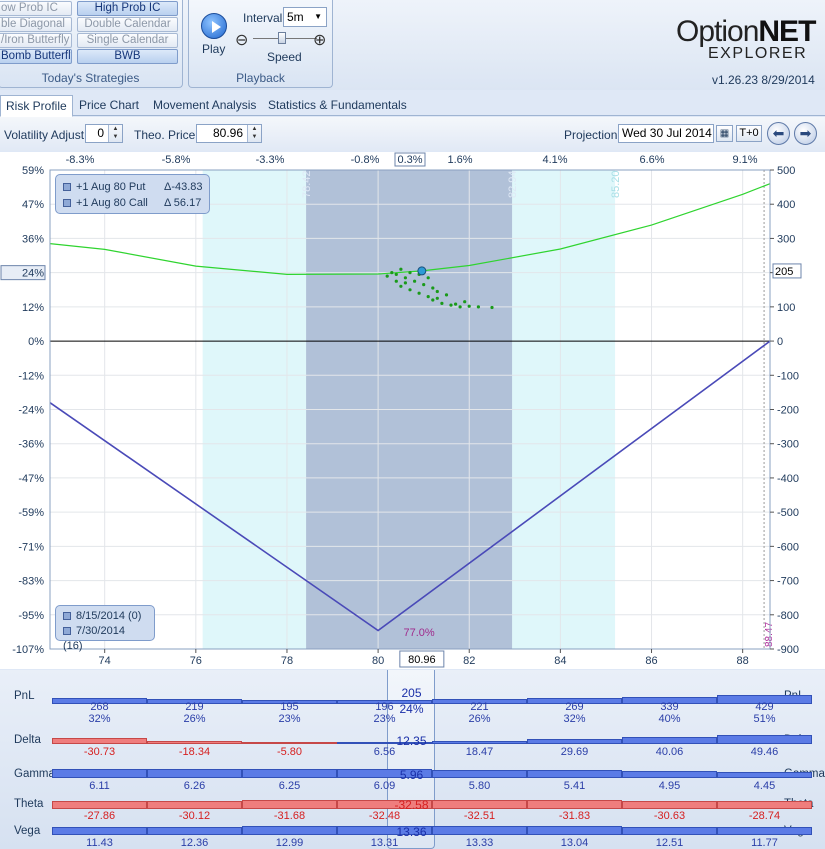  Describe the element at coordinates (717, 31) in the screenshot. I see `brand-name-part1: Option` at that location.